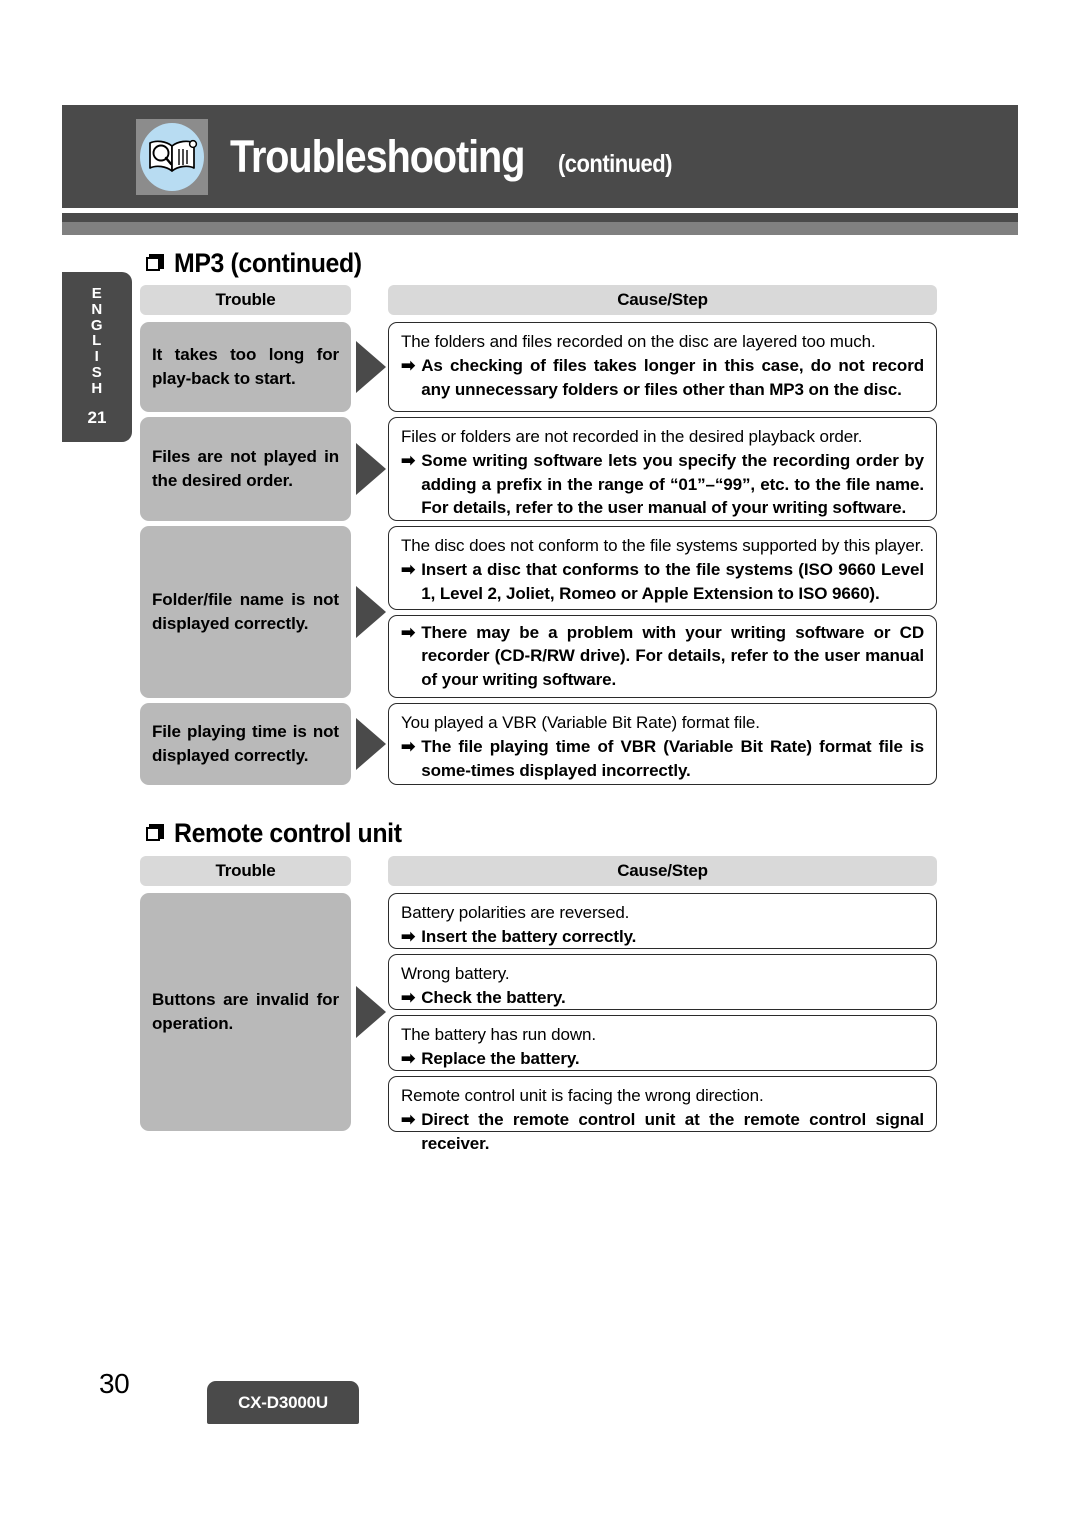 This screenshot has width=1080, height=1528. What do you see at coordinates (114, 1383) in the screenshot?
I see `page-number: 30` at bounding box center [114, 1383].